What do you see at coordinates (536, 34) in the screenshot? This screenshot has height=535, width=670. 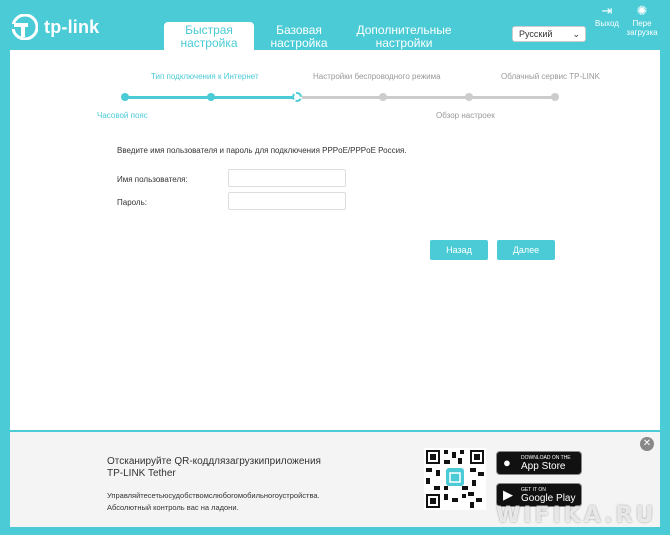 I see `language-selected: Русский` at bounding box center [536, 34].